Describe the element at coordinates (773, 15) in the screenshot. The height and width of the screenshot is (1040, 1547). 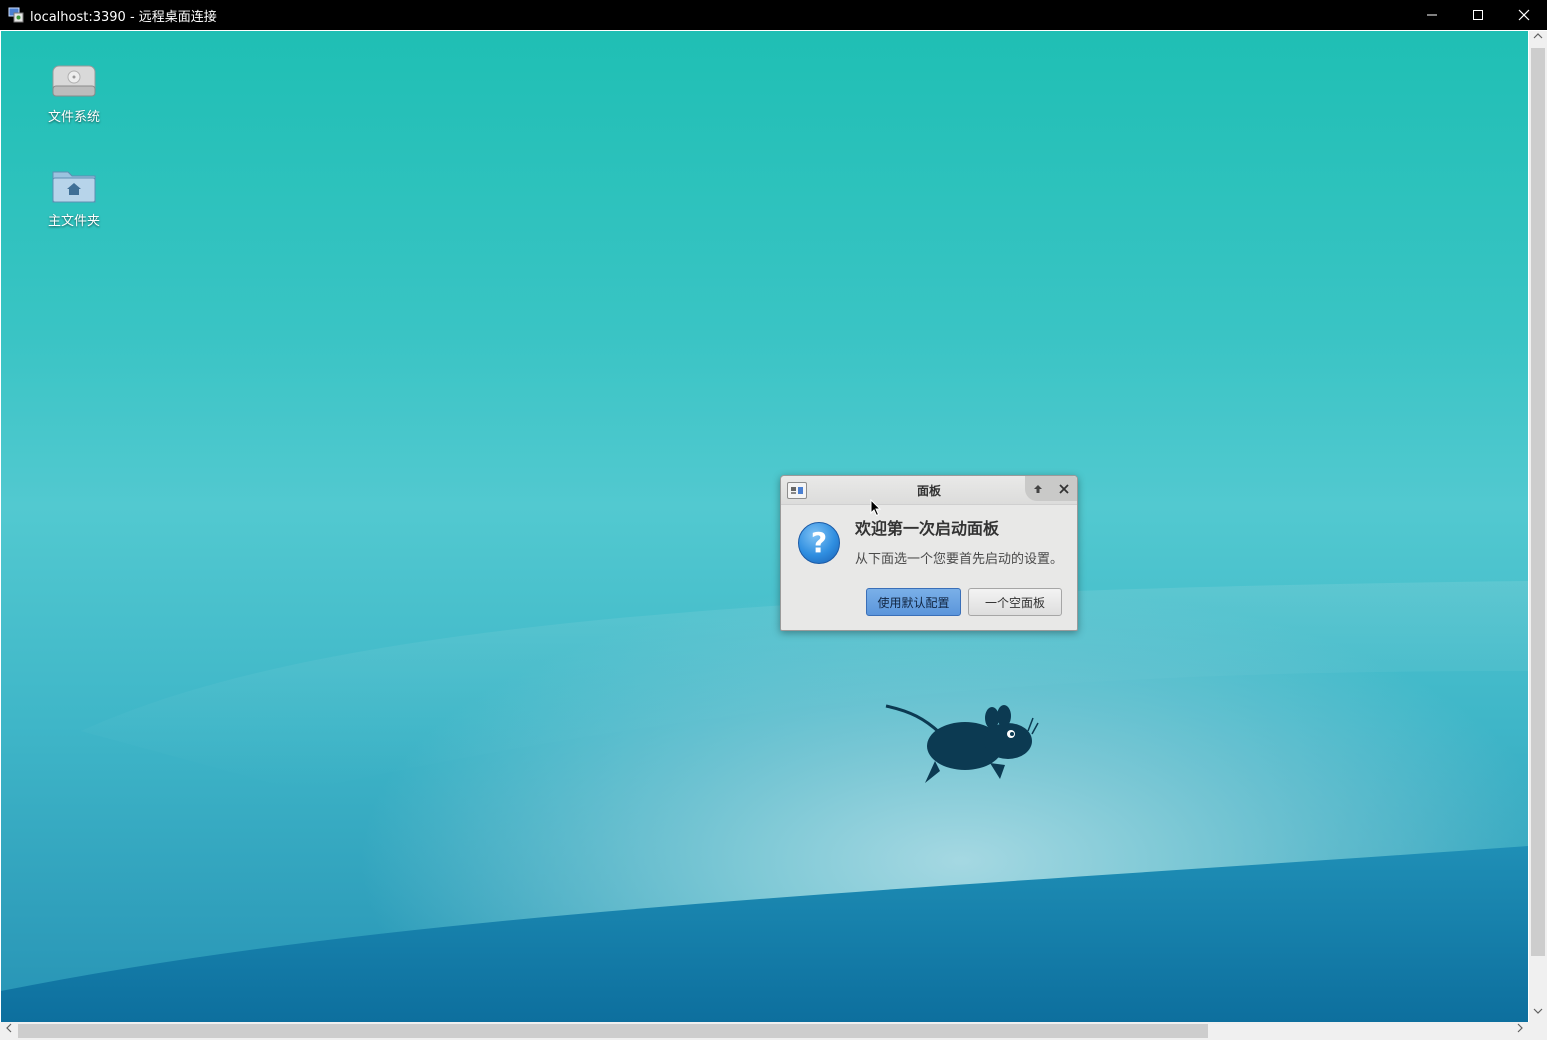
I see `rdp-titlebar: localhost:3390 - 远程桌面连接` at that location.